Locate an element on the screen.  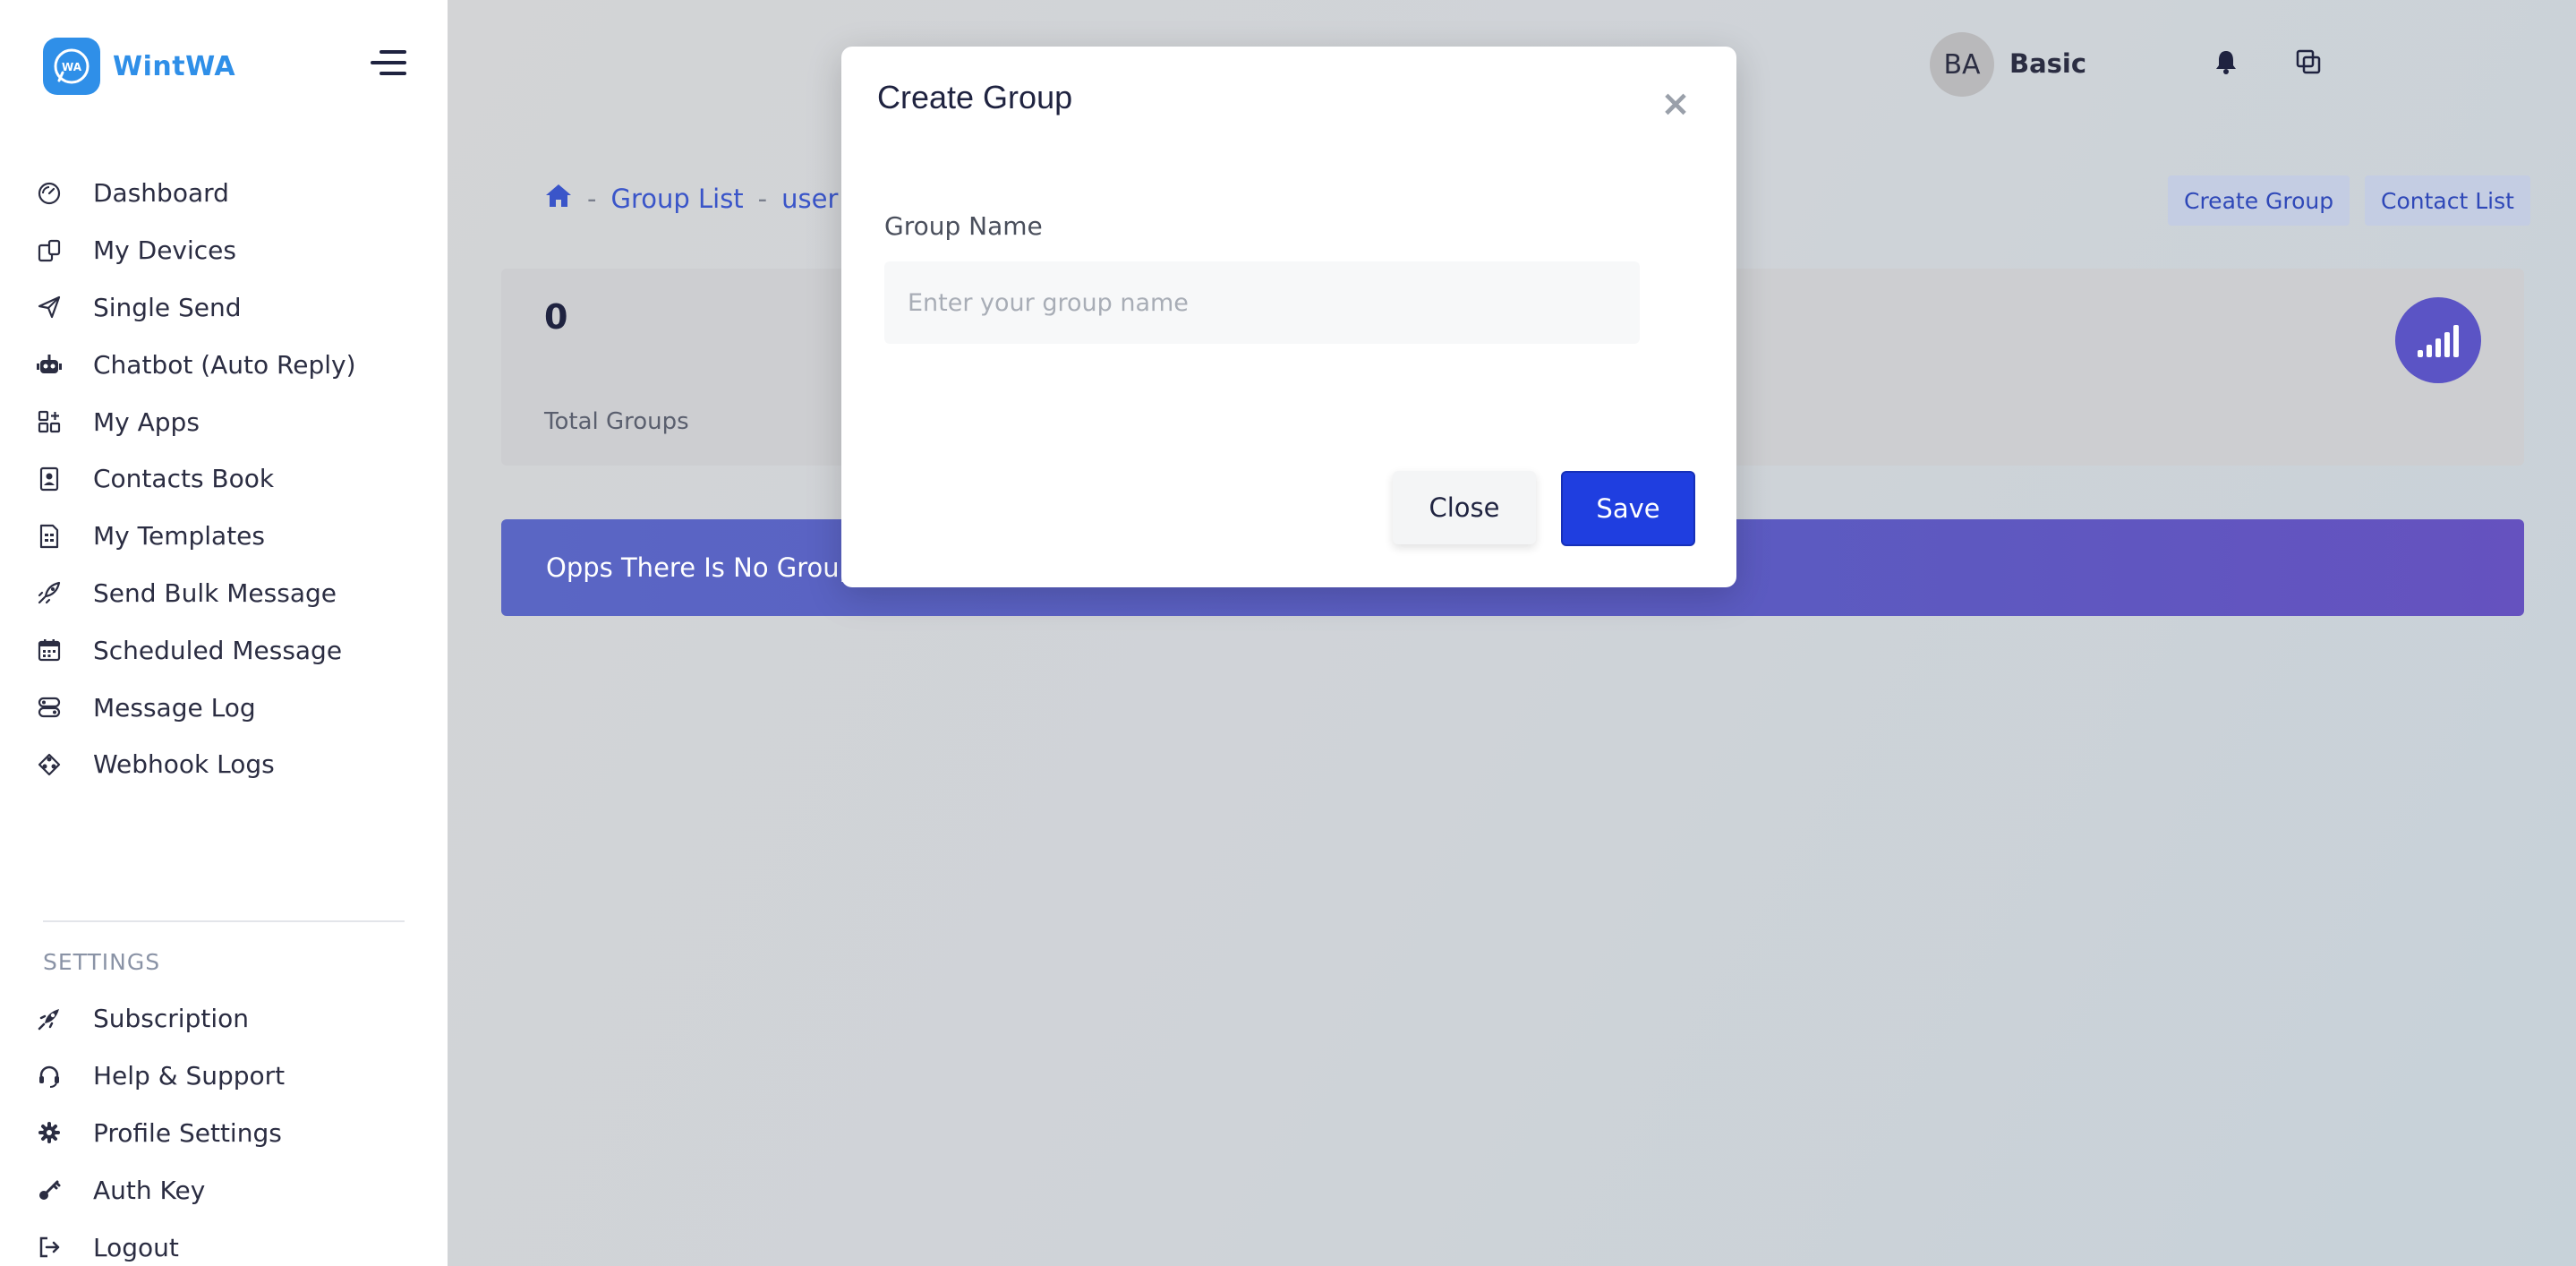
sidebar-item-webhook-logs: Webhook Logs is located at coordinates (224, 764).